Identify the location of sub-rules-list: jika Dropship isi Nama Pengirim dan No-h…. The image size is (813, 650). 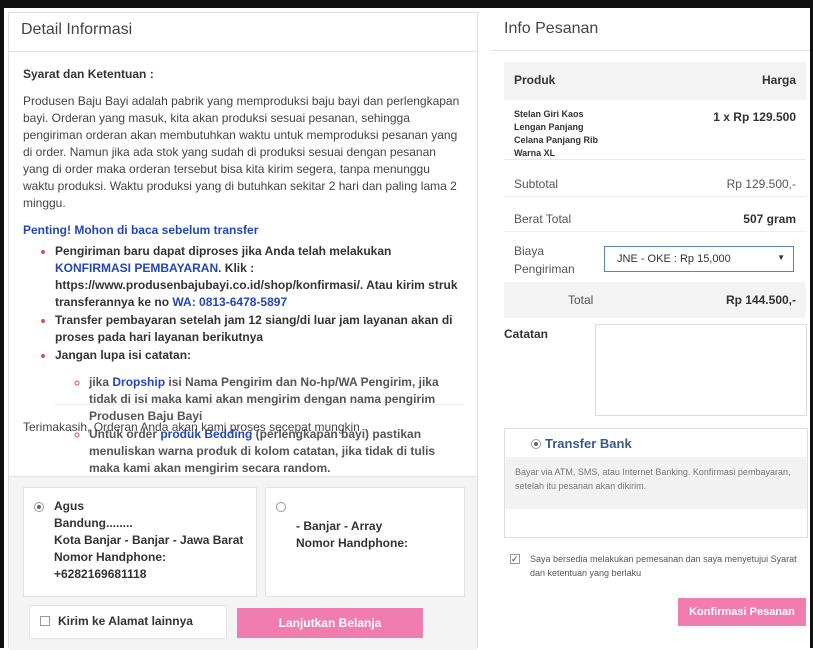
(259, 419).